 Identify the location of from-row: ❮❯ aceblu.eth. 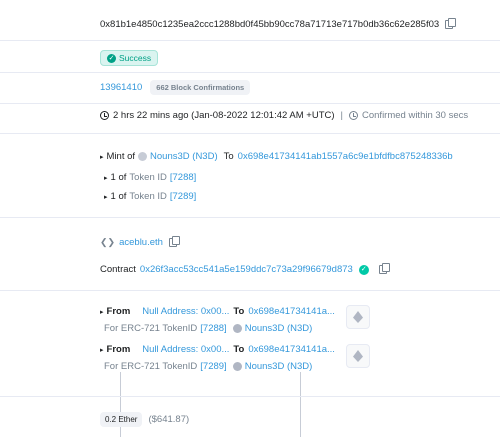
(140, 242).